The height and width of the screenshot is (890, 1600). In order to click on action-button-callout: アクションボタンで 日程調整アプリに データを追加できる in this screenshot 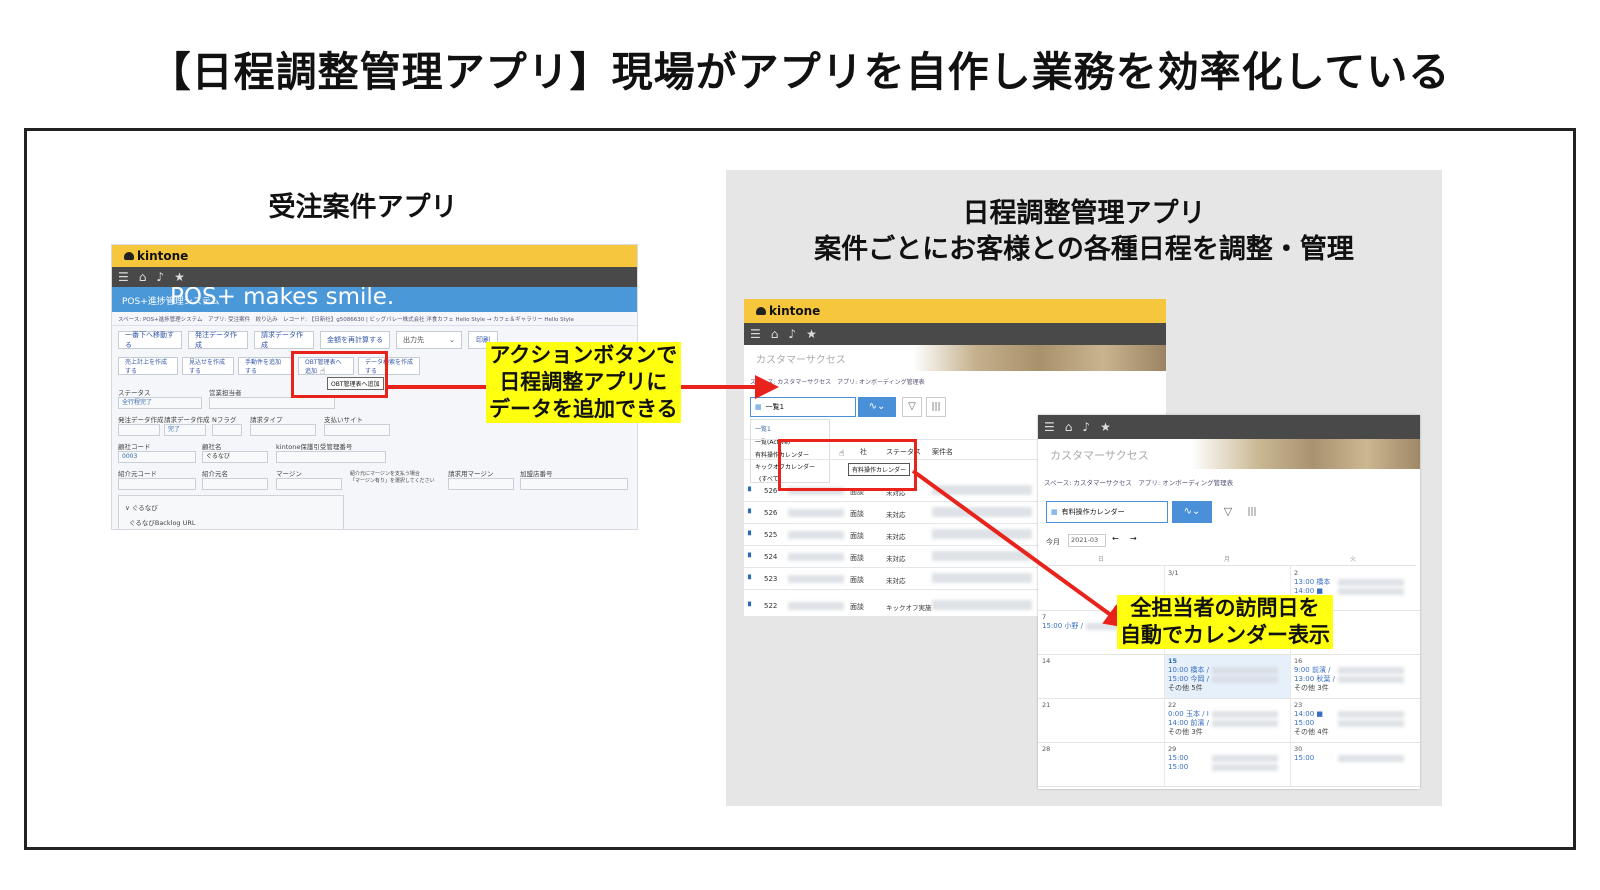, I will do `click(583, 382)`.